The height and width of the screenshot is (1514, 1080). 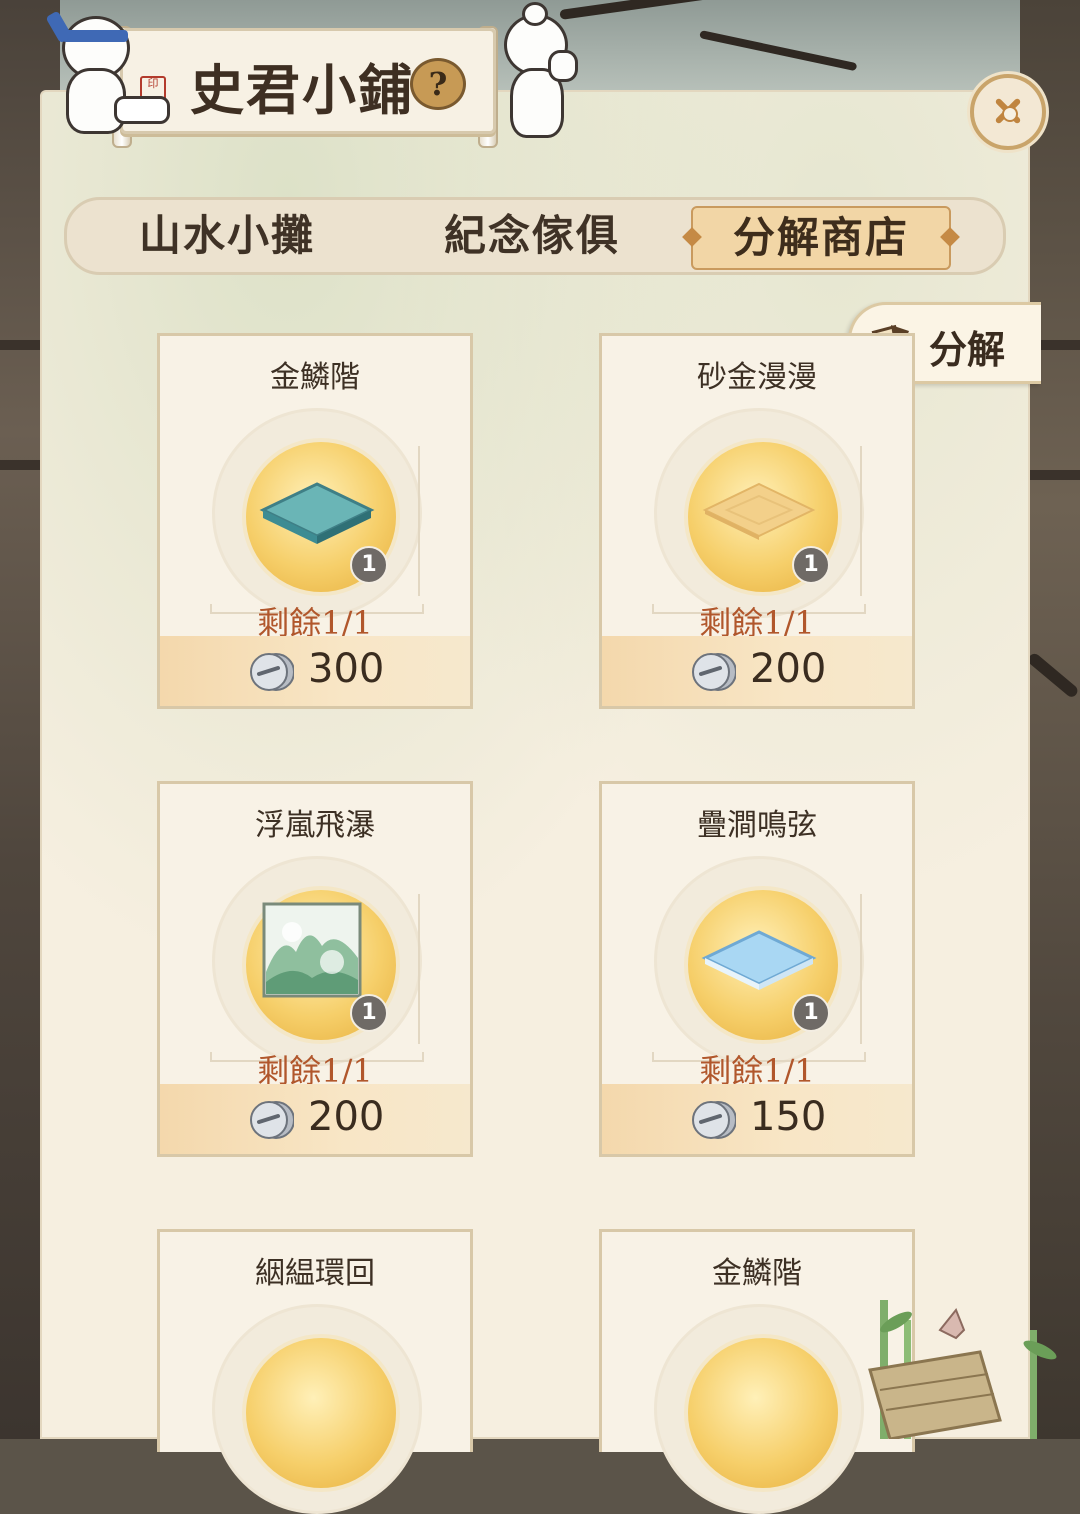 I want to click on tab-bar: 山水小攤 紀念傢俱 分解商店, so click(x=535, y=236).